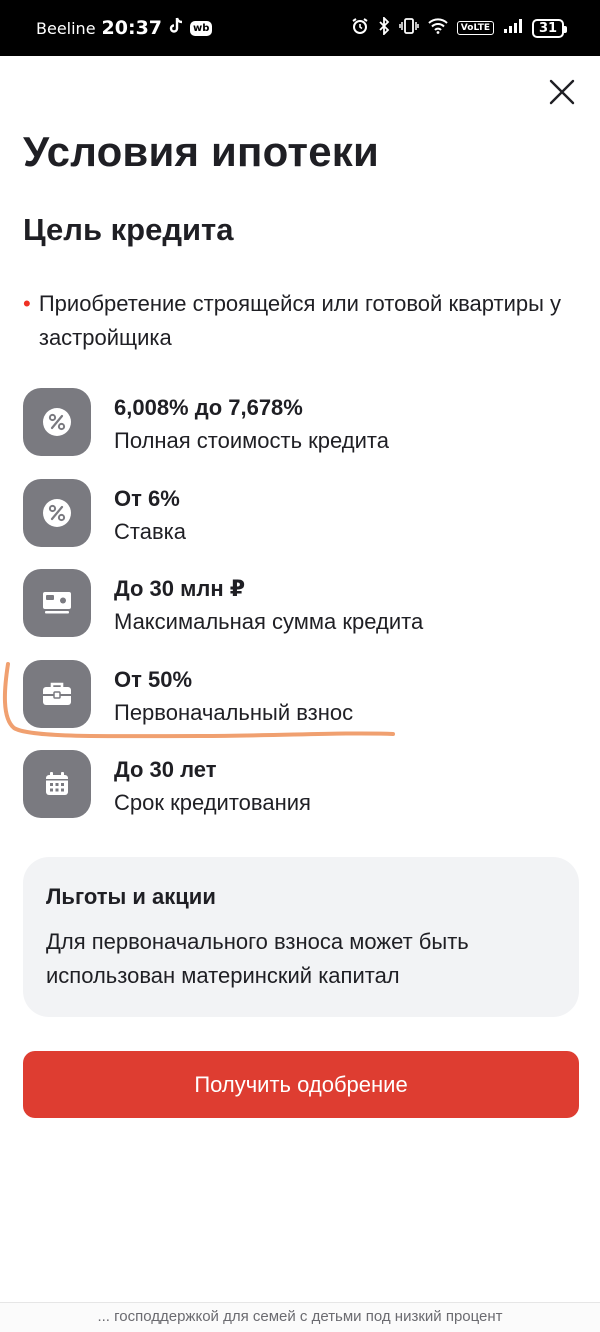 The height and width of the screenshot is (1332, 600). What do you see at coordinates (176, 28) in the screenshot?
I see `tiktok-icon` at bounding box center [176, 28].